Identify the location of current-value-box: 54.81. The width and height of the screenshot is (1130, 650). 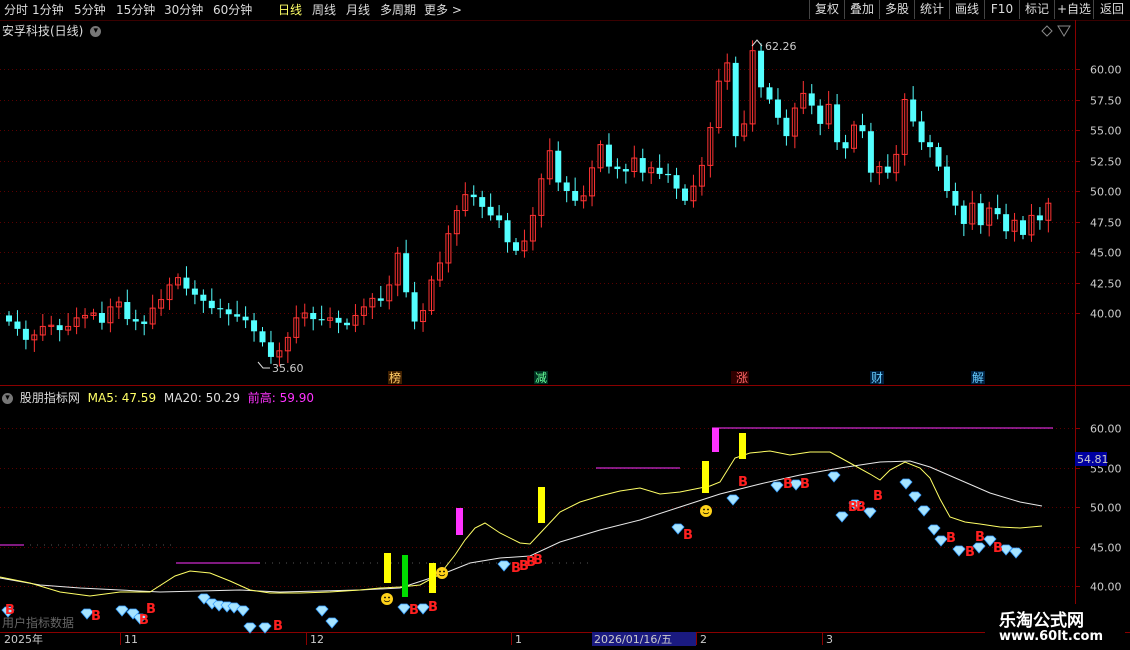
(1092, 459).